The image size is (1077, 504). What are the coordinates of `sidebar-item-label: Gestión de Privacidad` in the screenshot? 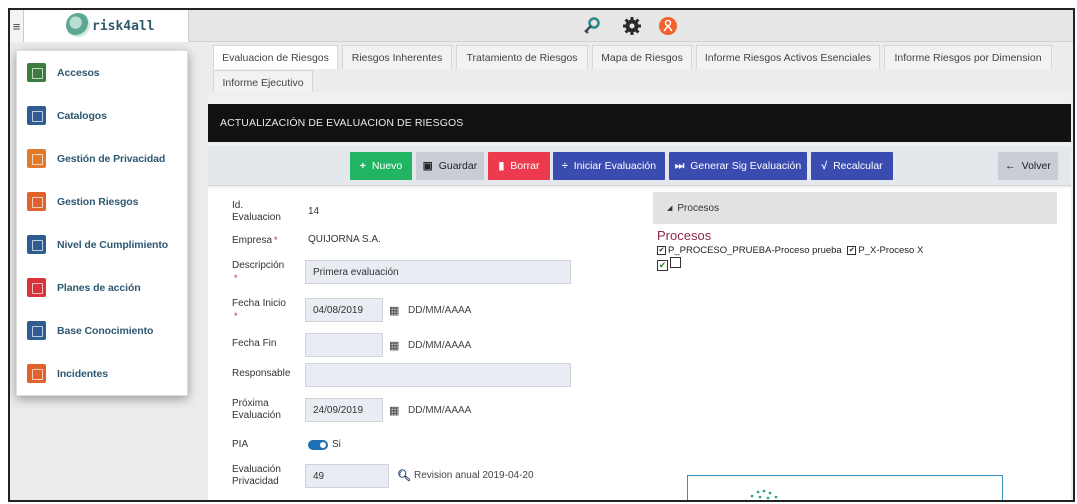 It's located at (111, 158).